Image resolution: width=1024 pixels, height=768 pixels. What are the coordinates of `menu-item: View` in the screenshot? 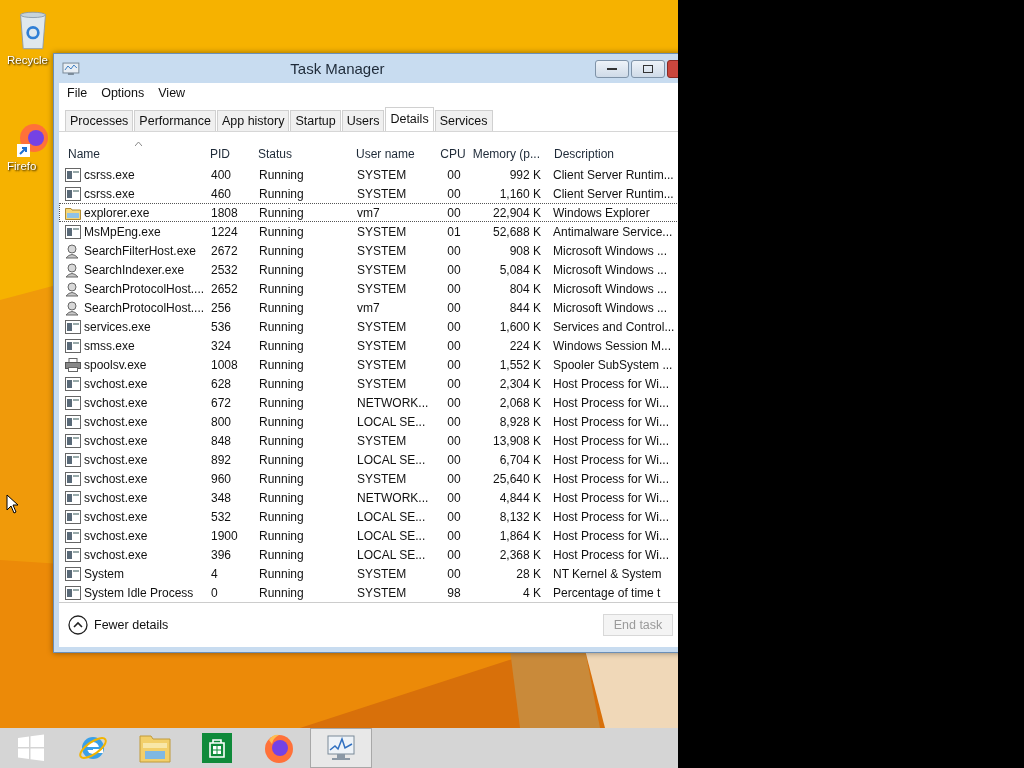 It's located at (172, 93).